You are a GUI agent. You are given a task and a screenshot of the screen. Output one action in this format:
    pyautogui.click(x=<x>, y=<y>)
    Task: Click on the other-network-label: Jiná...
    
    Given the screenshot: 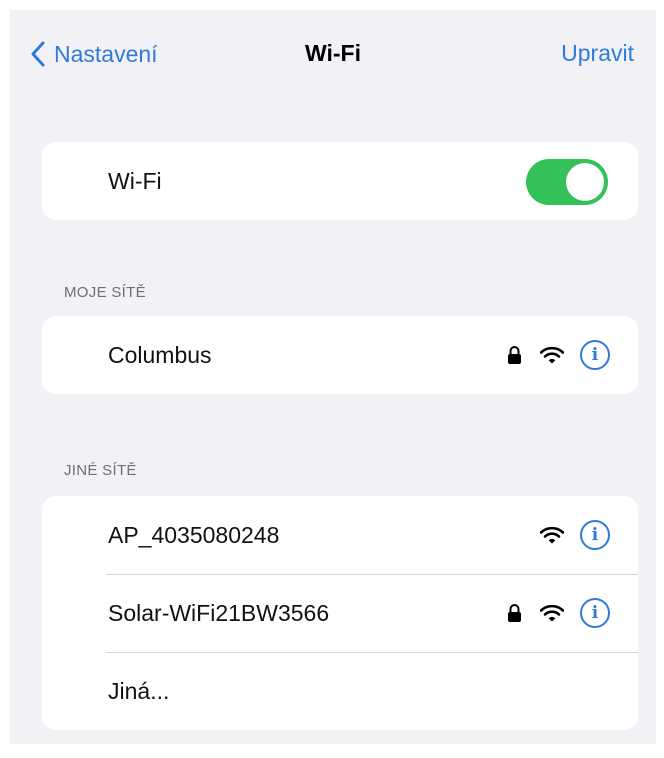 What is the action you would take?
    pyautogui.click(x=139, y=690)
    